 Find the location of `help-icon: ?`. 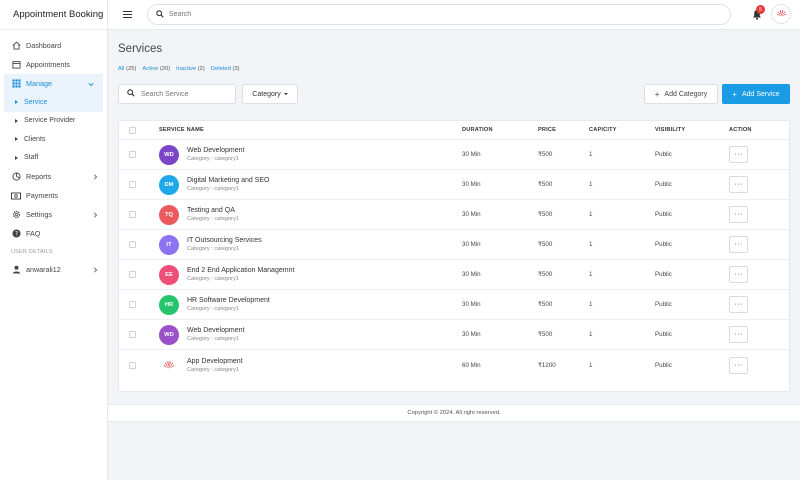

help-icon: ? is located at coordinates (16, 234).